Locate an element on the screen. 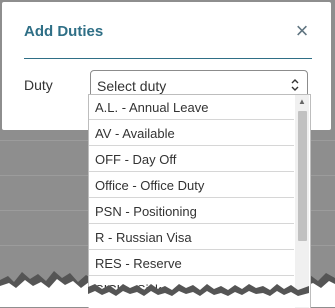 This screenshot has height=308, width=335. dropdown-scrollbar: ▲ is located at coordinates (302, 201).